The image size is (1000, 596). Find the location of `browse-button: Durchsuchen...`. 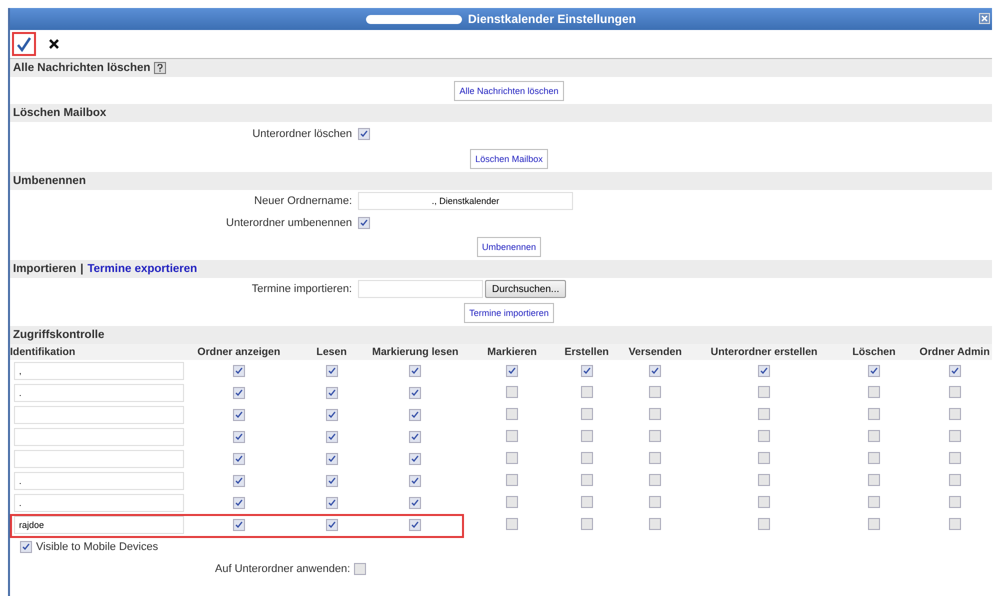

browse-button: Durchsuchen... is located at coordinates (525, 289).